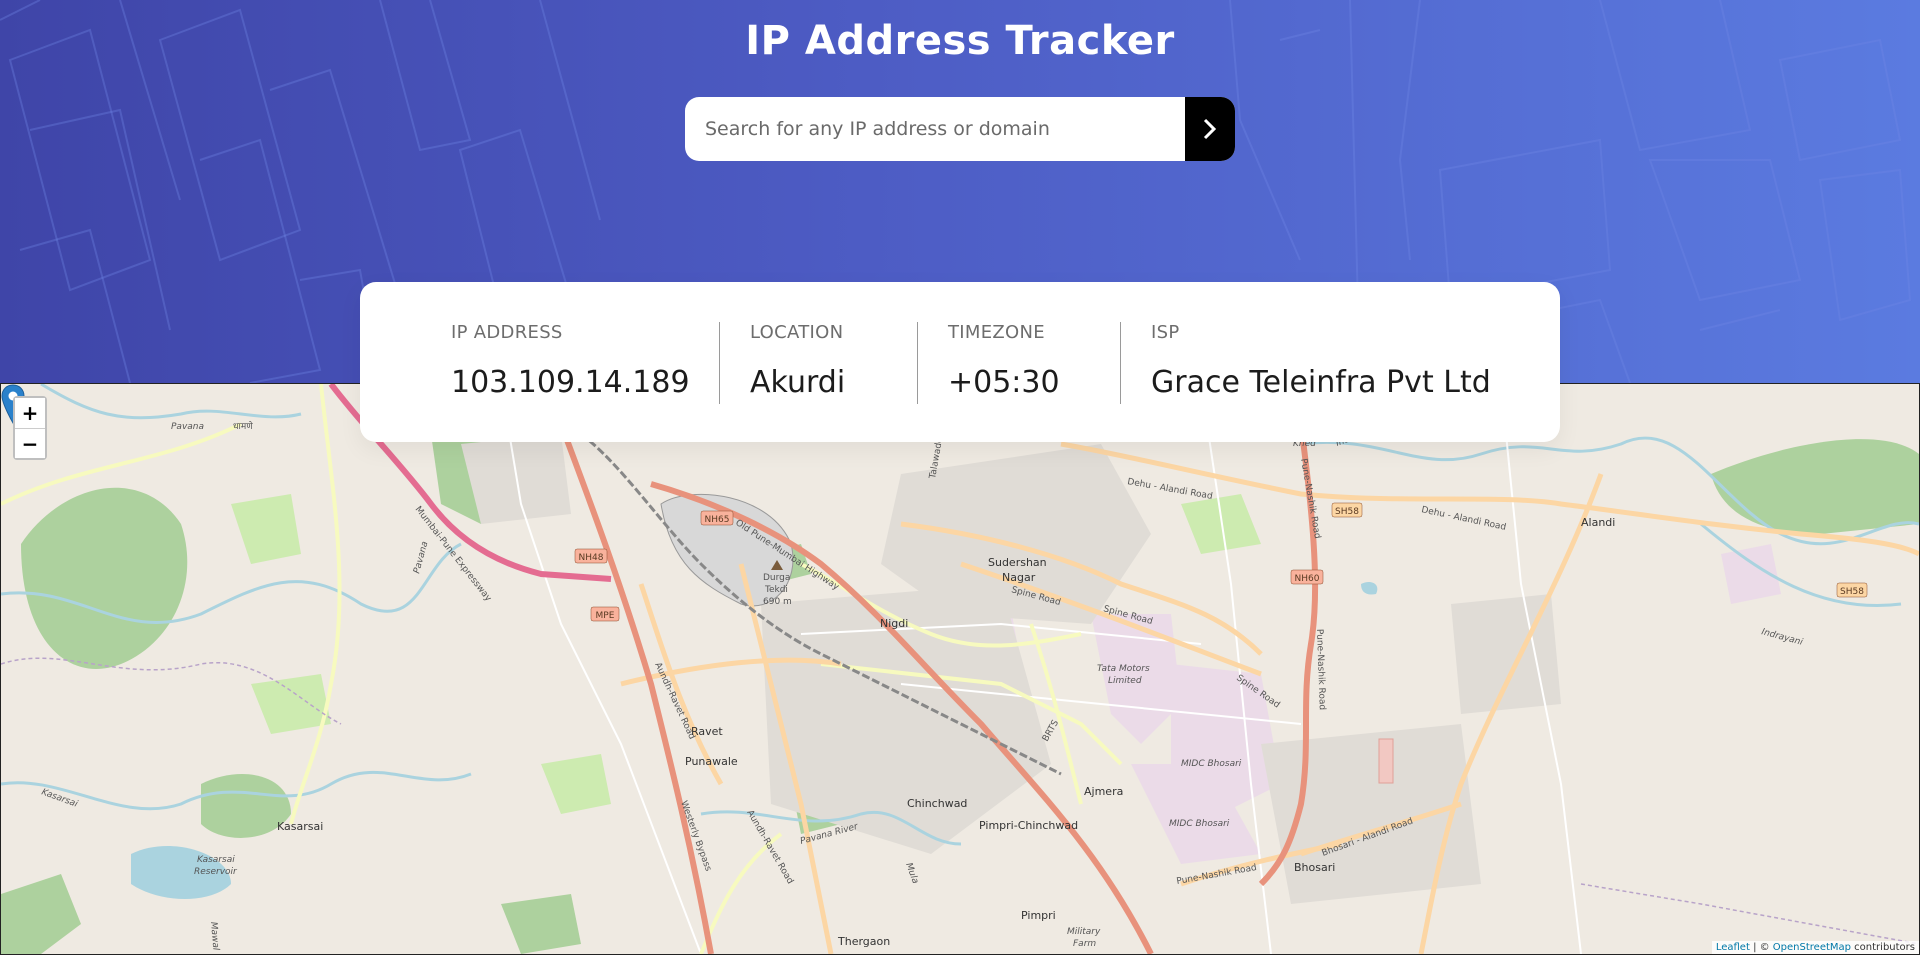 Image resolution: width=1920 pixels, height=955 pixels. I want to click on isp-value: Grace Teleinfra Pvt Ltd, so click(1321, 382).